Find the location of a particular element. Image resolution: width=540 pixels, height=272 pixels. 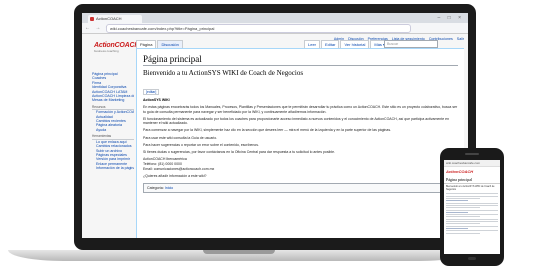

paragraph-add-info: ¿Quieres añadir información a este wiki? is located at coordinates (175, 176).